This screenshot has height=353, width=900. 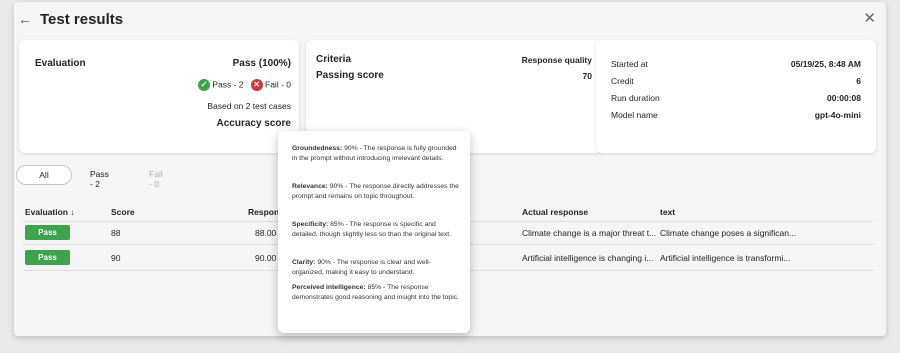 What do you see at coordinates (869, 18) in the screenshot?
I see `close-icon: ✕` at bounding box center [869, 18].